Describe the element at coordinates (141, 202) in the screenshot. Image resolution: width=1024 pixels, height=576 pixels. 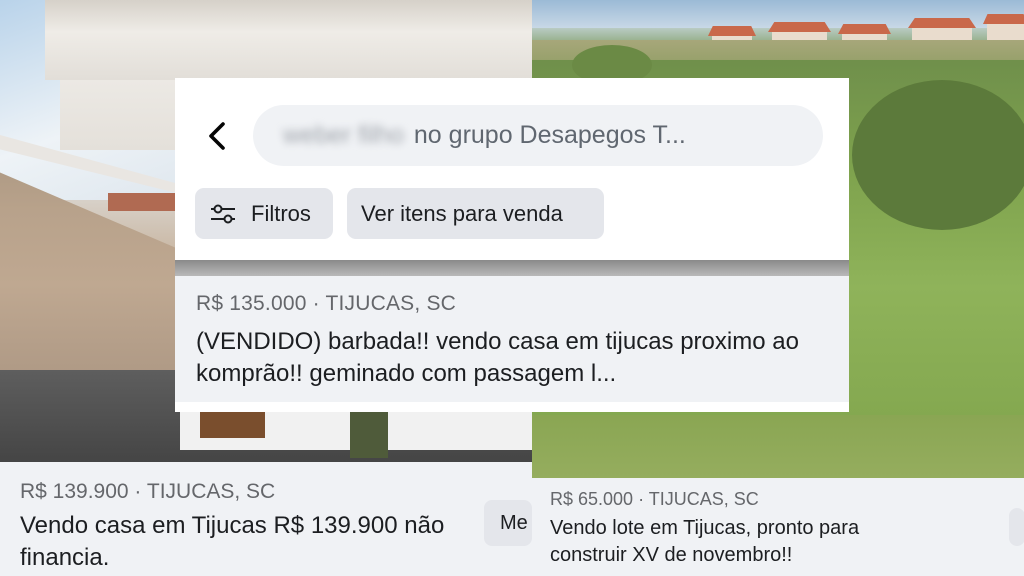
I see `photo-neighbor-roof` at that location.